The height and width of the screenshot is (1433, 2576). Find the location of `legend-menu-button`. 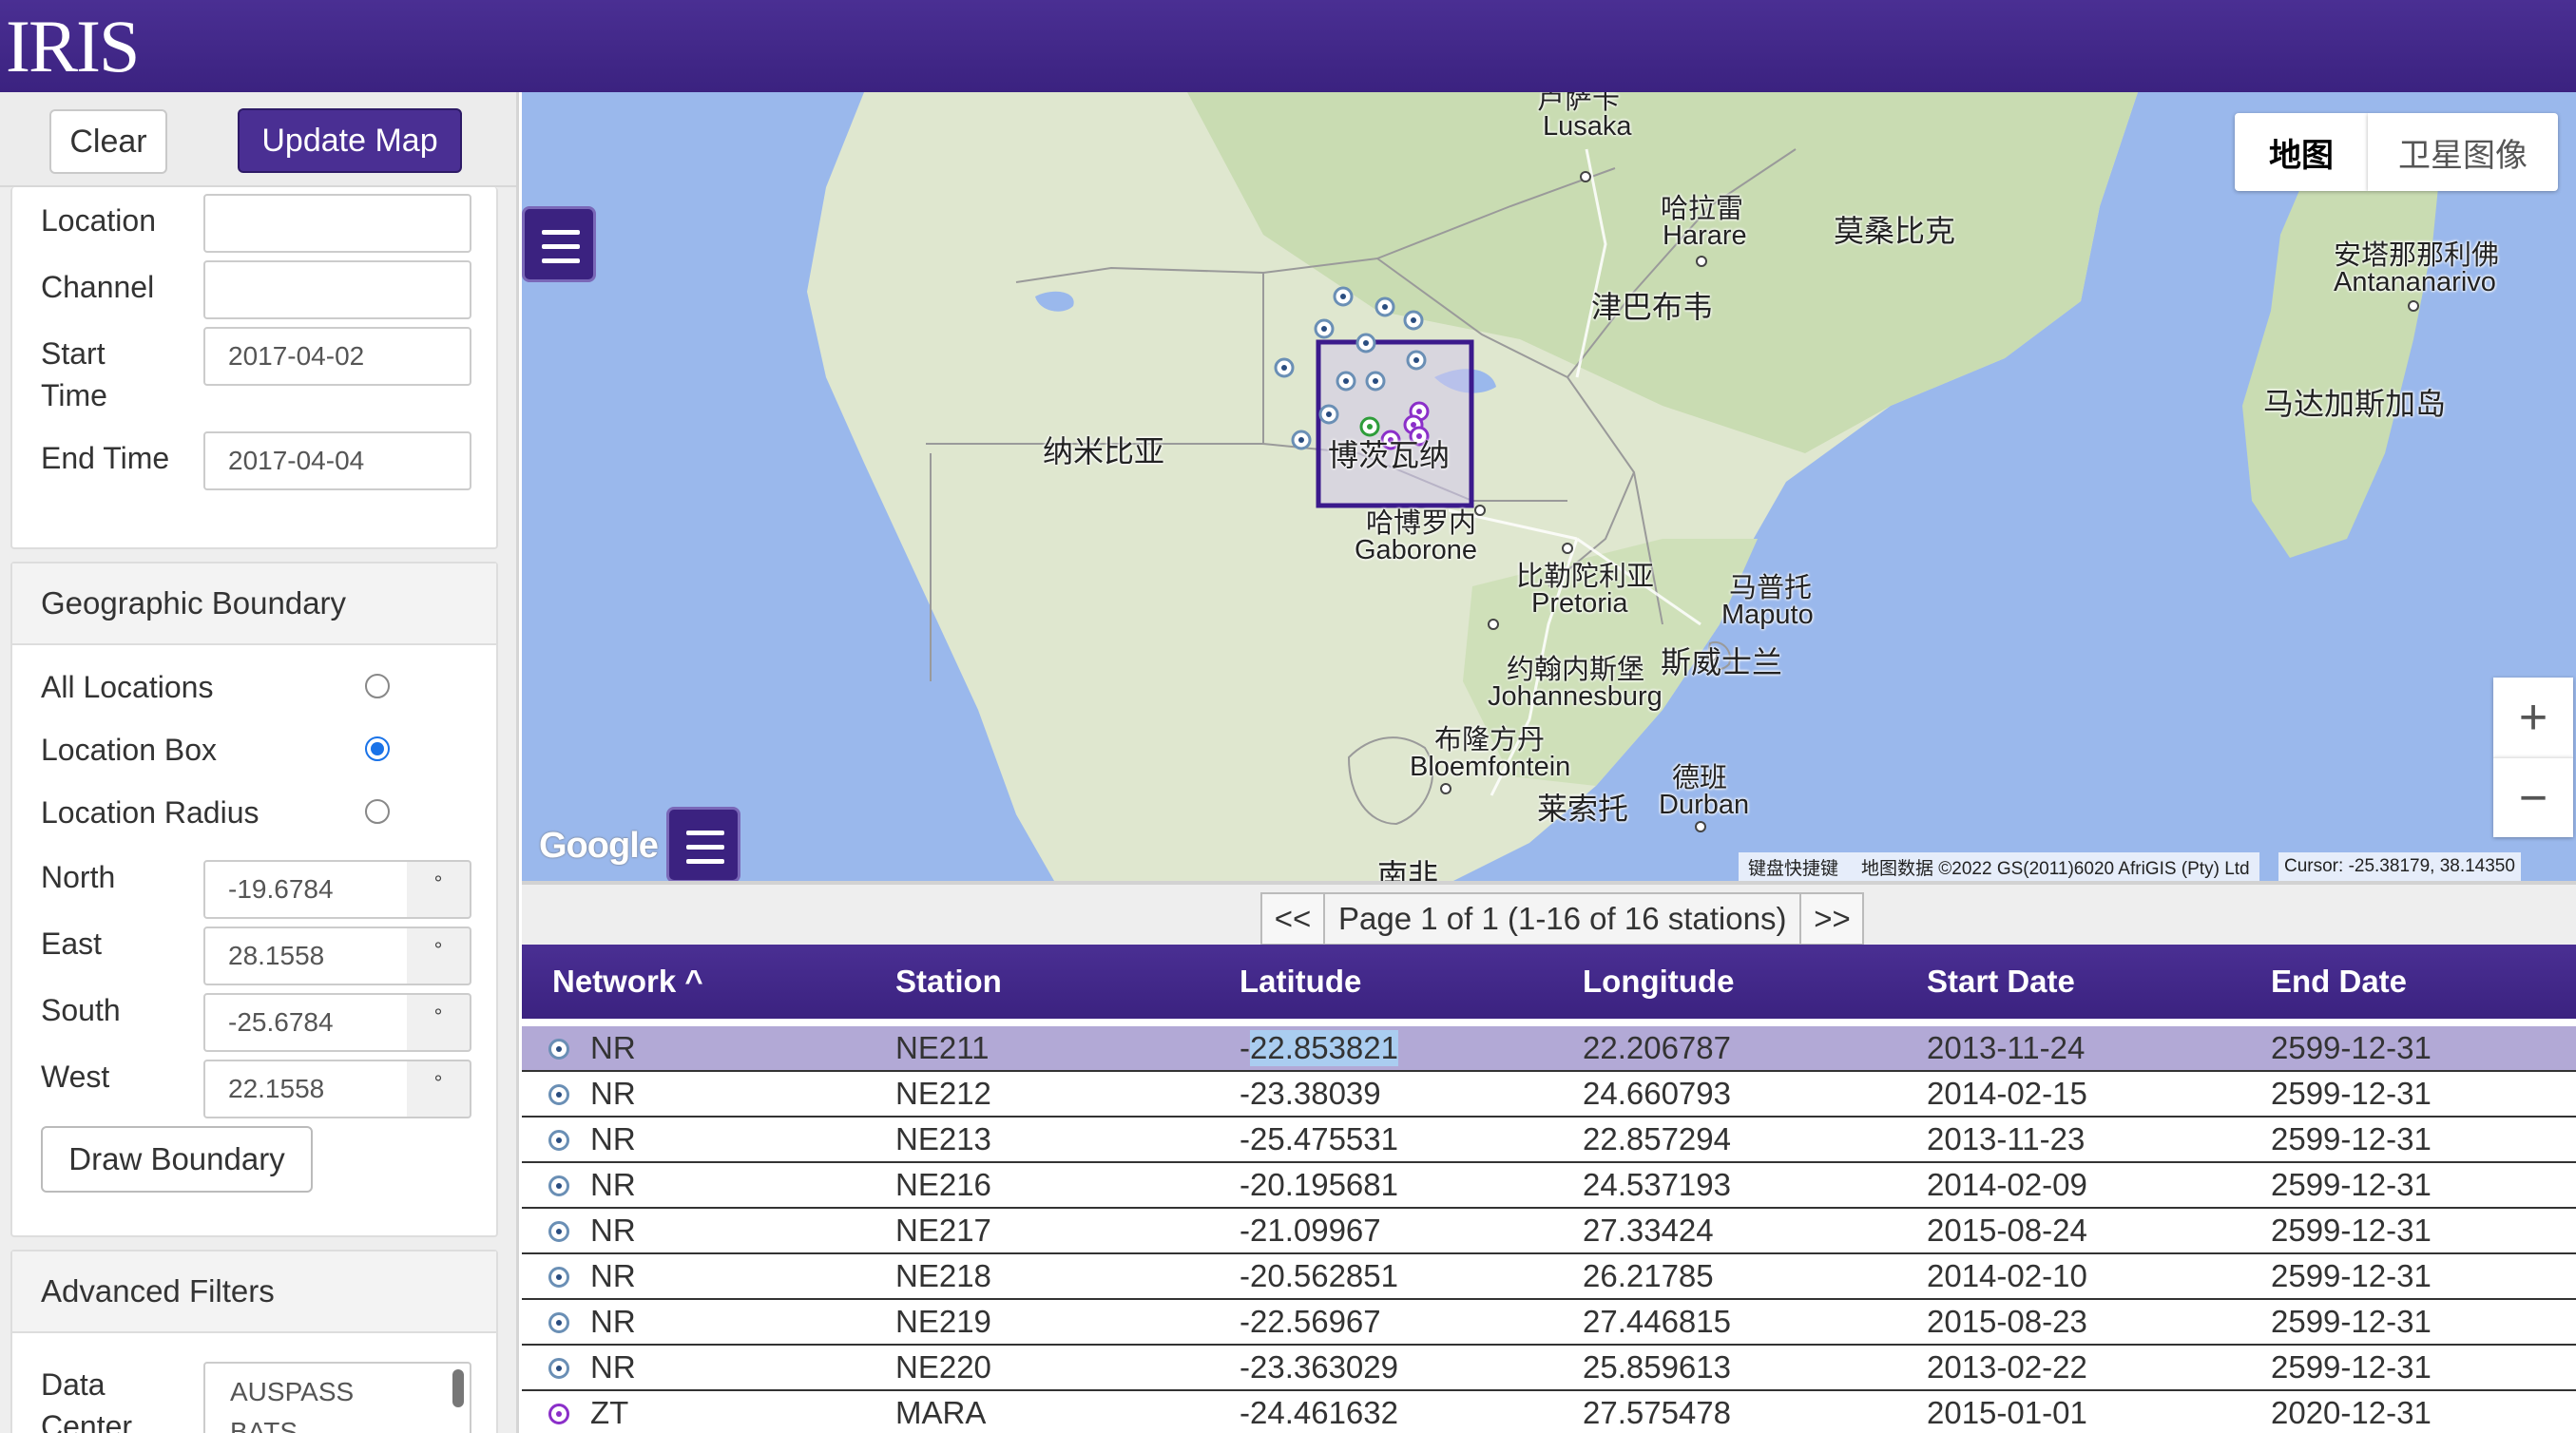

legend-menu-button is located at coordinates (703, 844).